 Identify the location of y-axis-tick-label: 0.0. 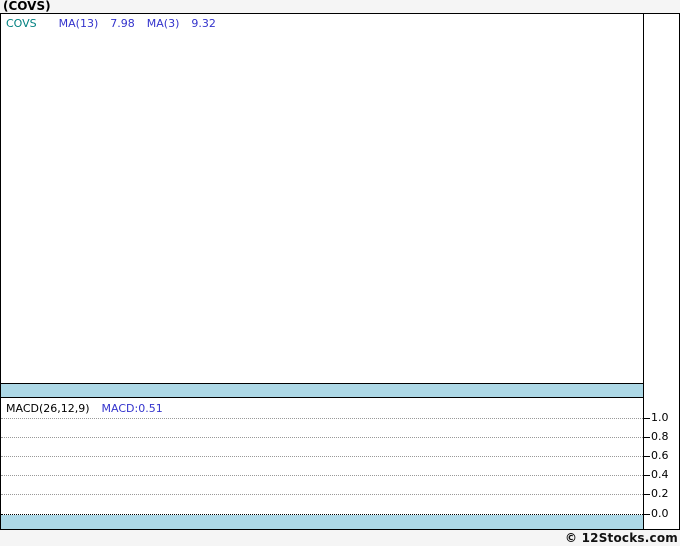
(660, 513).